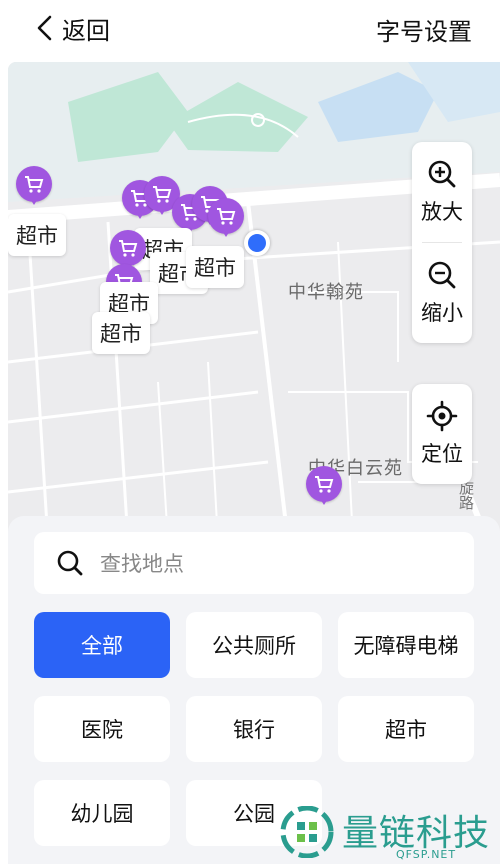  What do you see at coordinates (257, 243) in the screenshot?
I see `current-location-marker` at bounding box center [257, 243].